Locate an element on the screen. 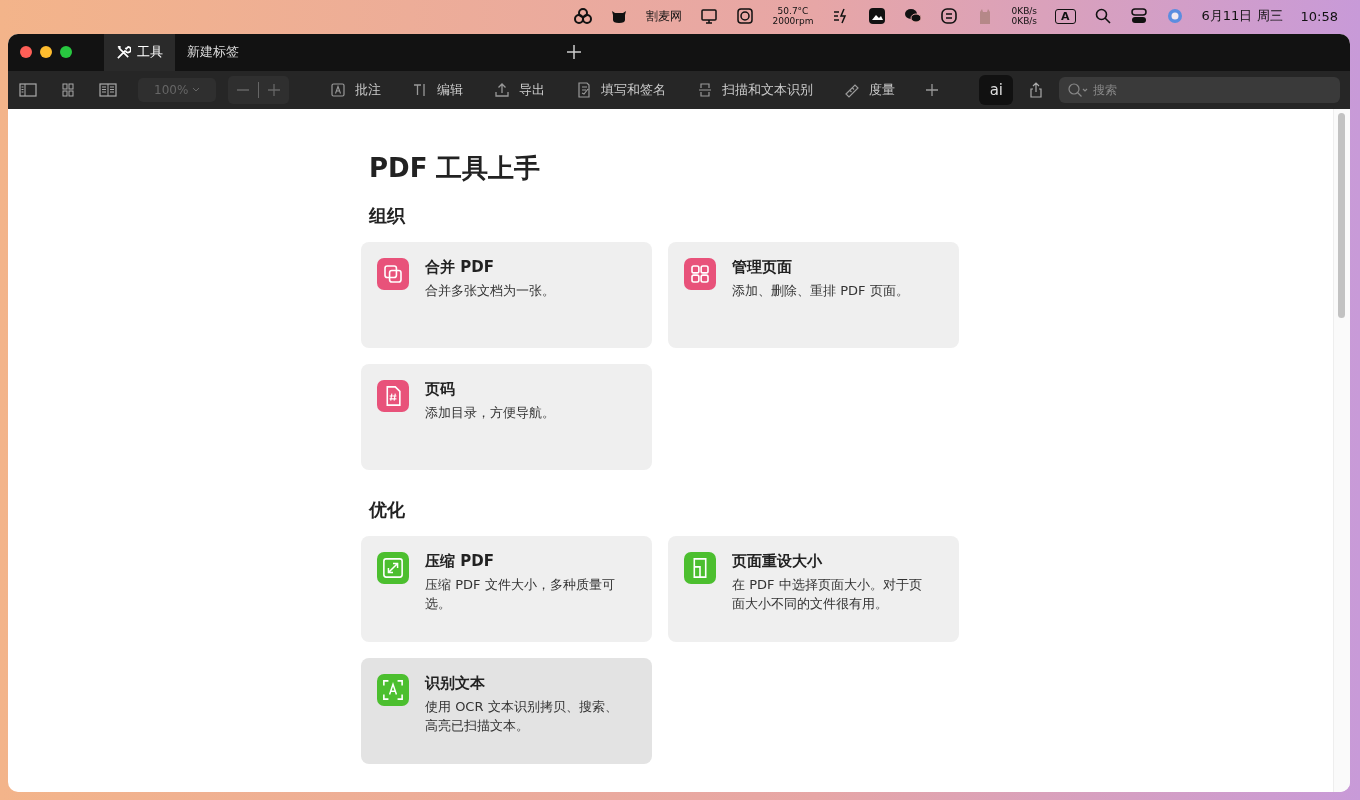 The width and height of the screenshot is (1360, 800). photo-icon is located at coordinates (876, 16).